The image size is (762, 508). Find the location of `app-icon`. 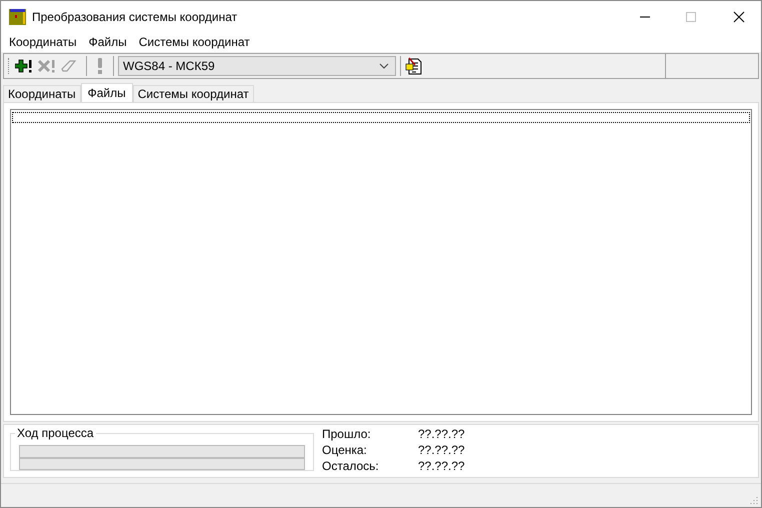

app-icon is located at coordinates (17, 16).